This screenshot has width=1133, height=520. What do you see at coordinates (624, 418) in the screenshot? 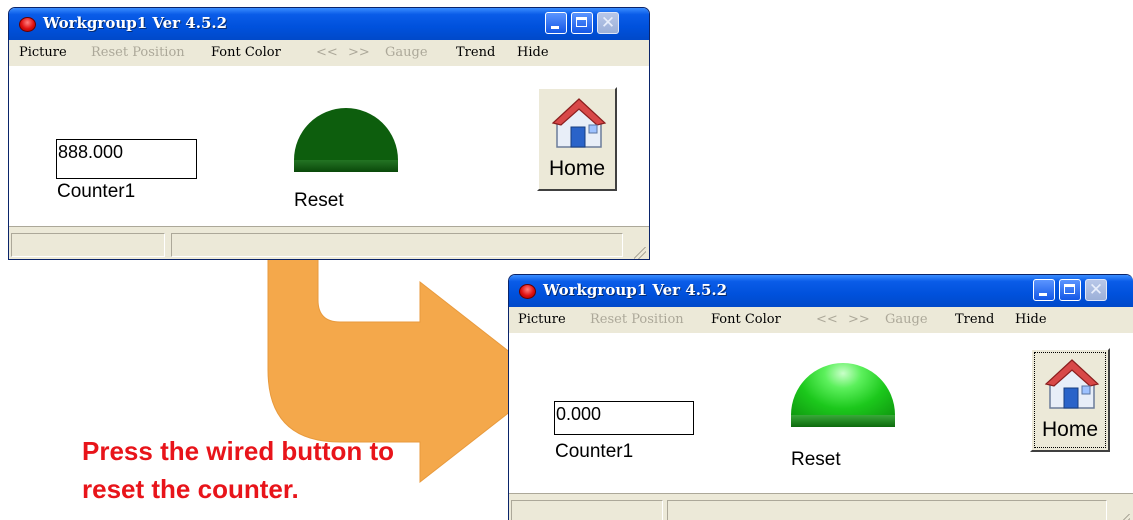
I see `counter-display: 0.000` at bounding box center [624, 418].